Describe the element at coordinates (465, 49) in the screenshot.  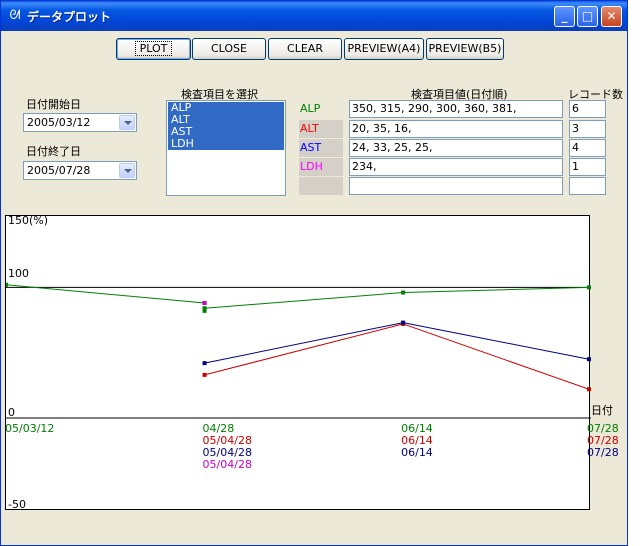
I see `preview-b5-button: PREVIEW(B5)` at that location.